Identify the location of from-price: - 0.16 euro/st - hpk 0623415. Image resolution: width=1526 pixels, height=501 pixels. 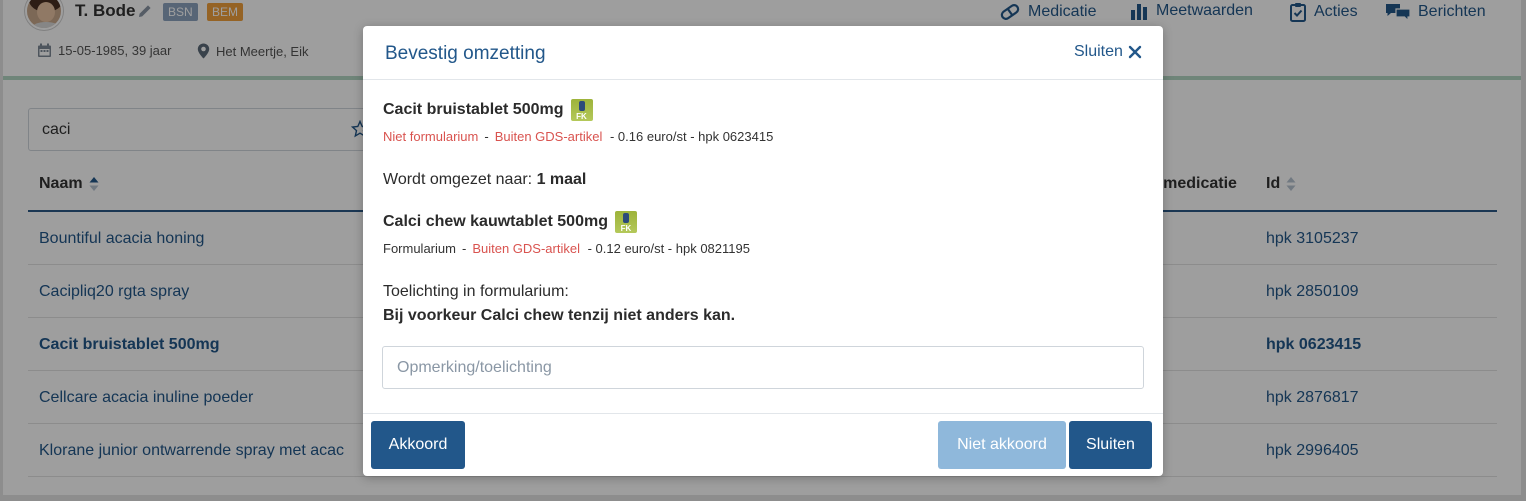
(691, 136).